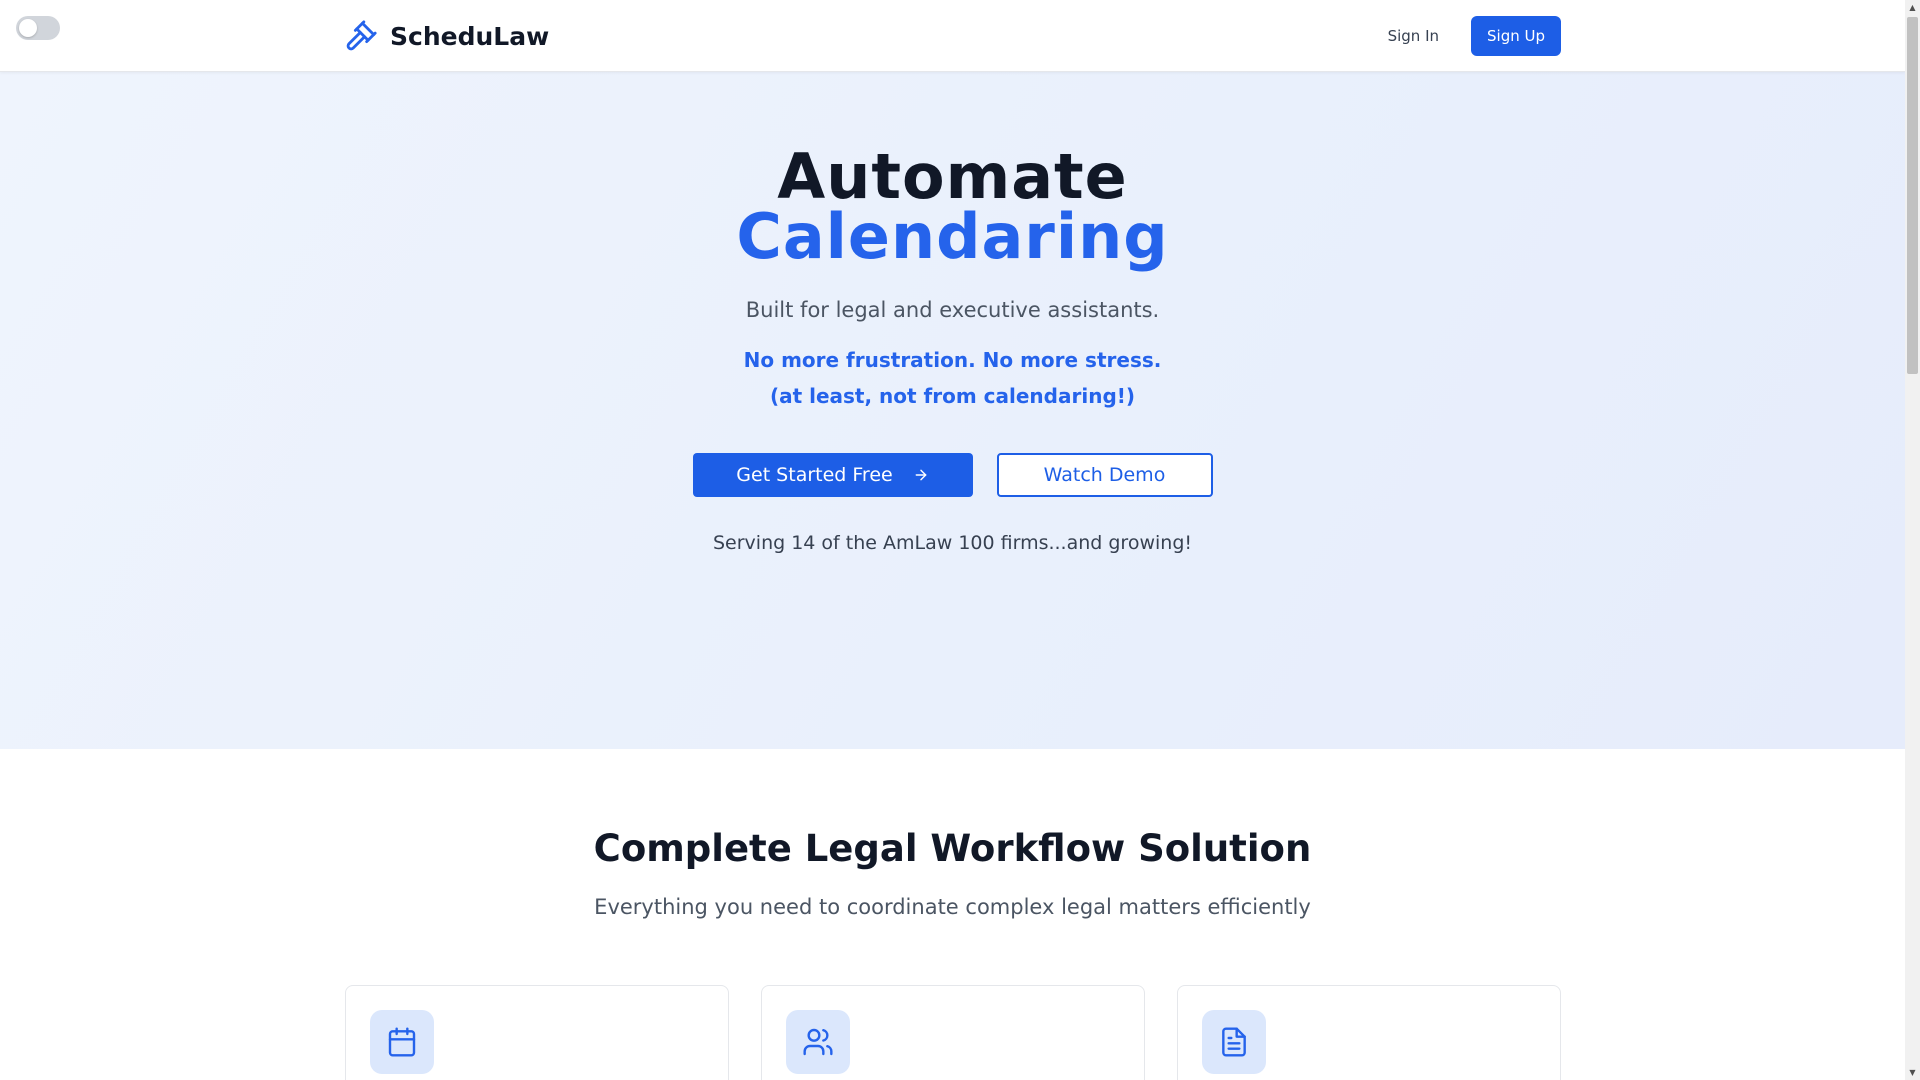 The height and width of the screenshot is (1080, 1920). What do you see at coordinates (28, 28) in the screenshot?
I see `toggle-knob` at bounding box center [28, 28].